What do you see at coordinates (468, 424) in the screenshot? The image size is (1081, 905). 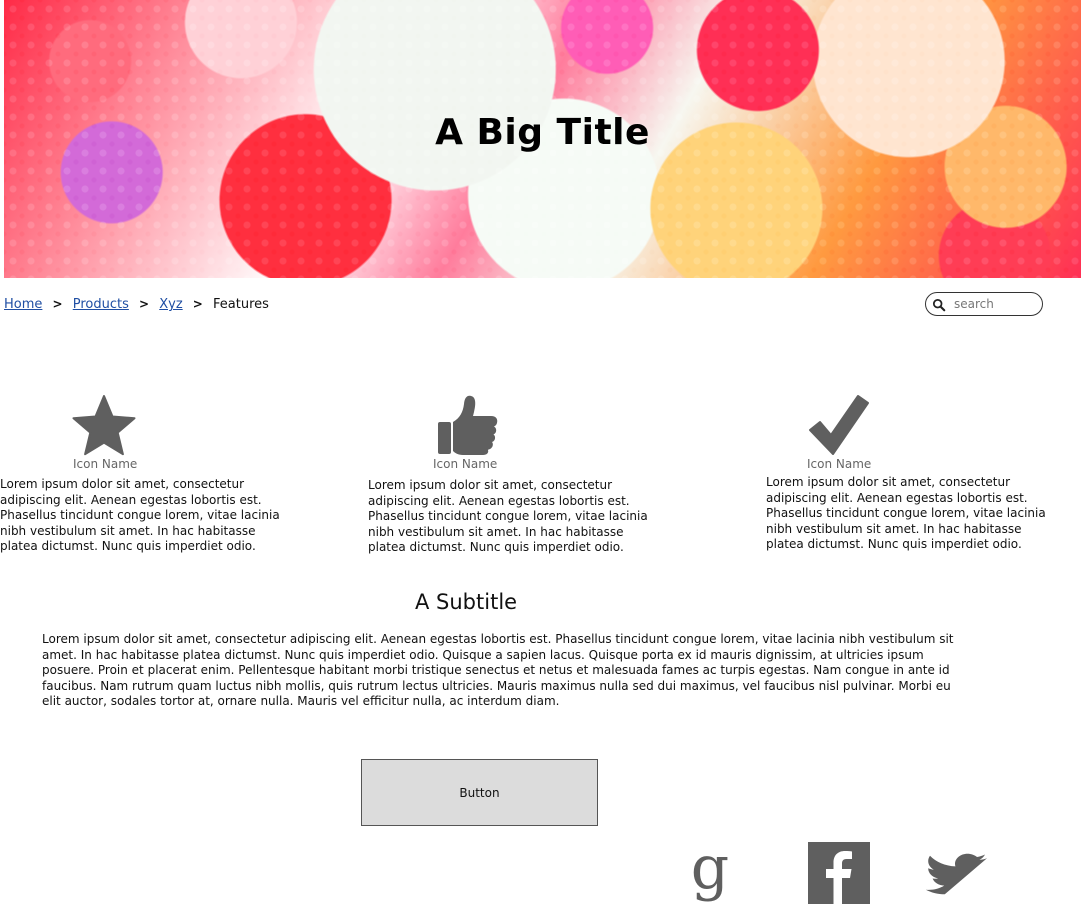 I see `thumbs-up-icon` at bounding box center [468, 424].